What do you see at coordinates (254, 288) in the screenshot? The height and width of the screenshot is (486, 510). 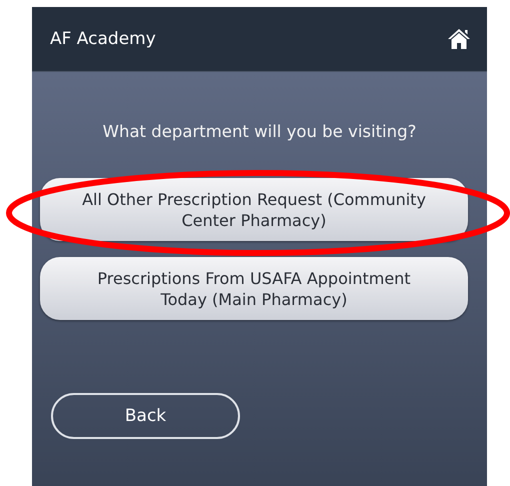 I see `department-option-button: Prescriptions From USAFA Appointment Today (Main Pharmacy)` at bounding box center [254, 288].